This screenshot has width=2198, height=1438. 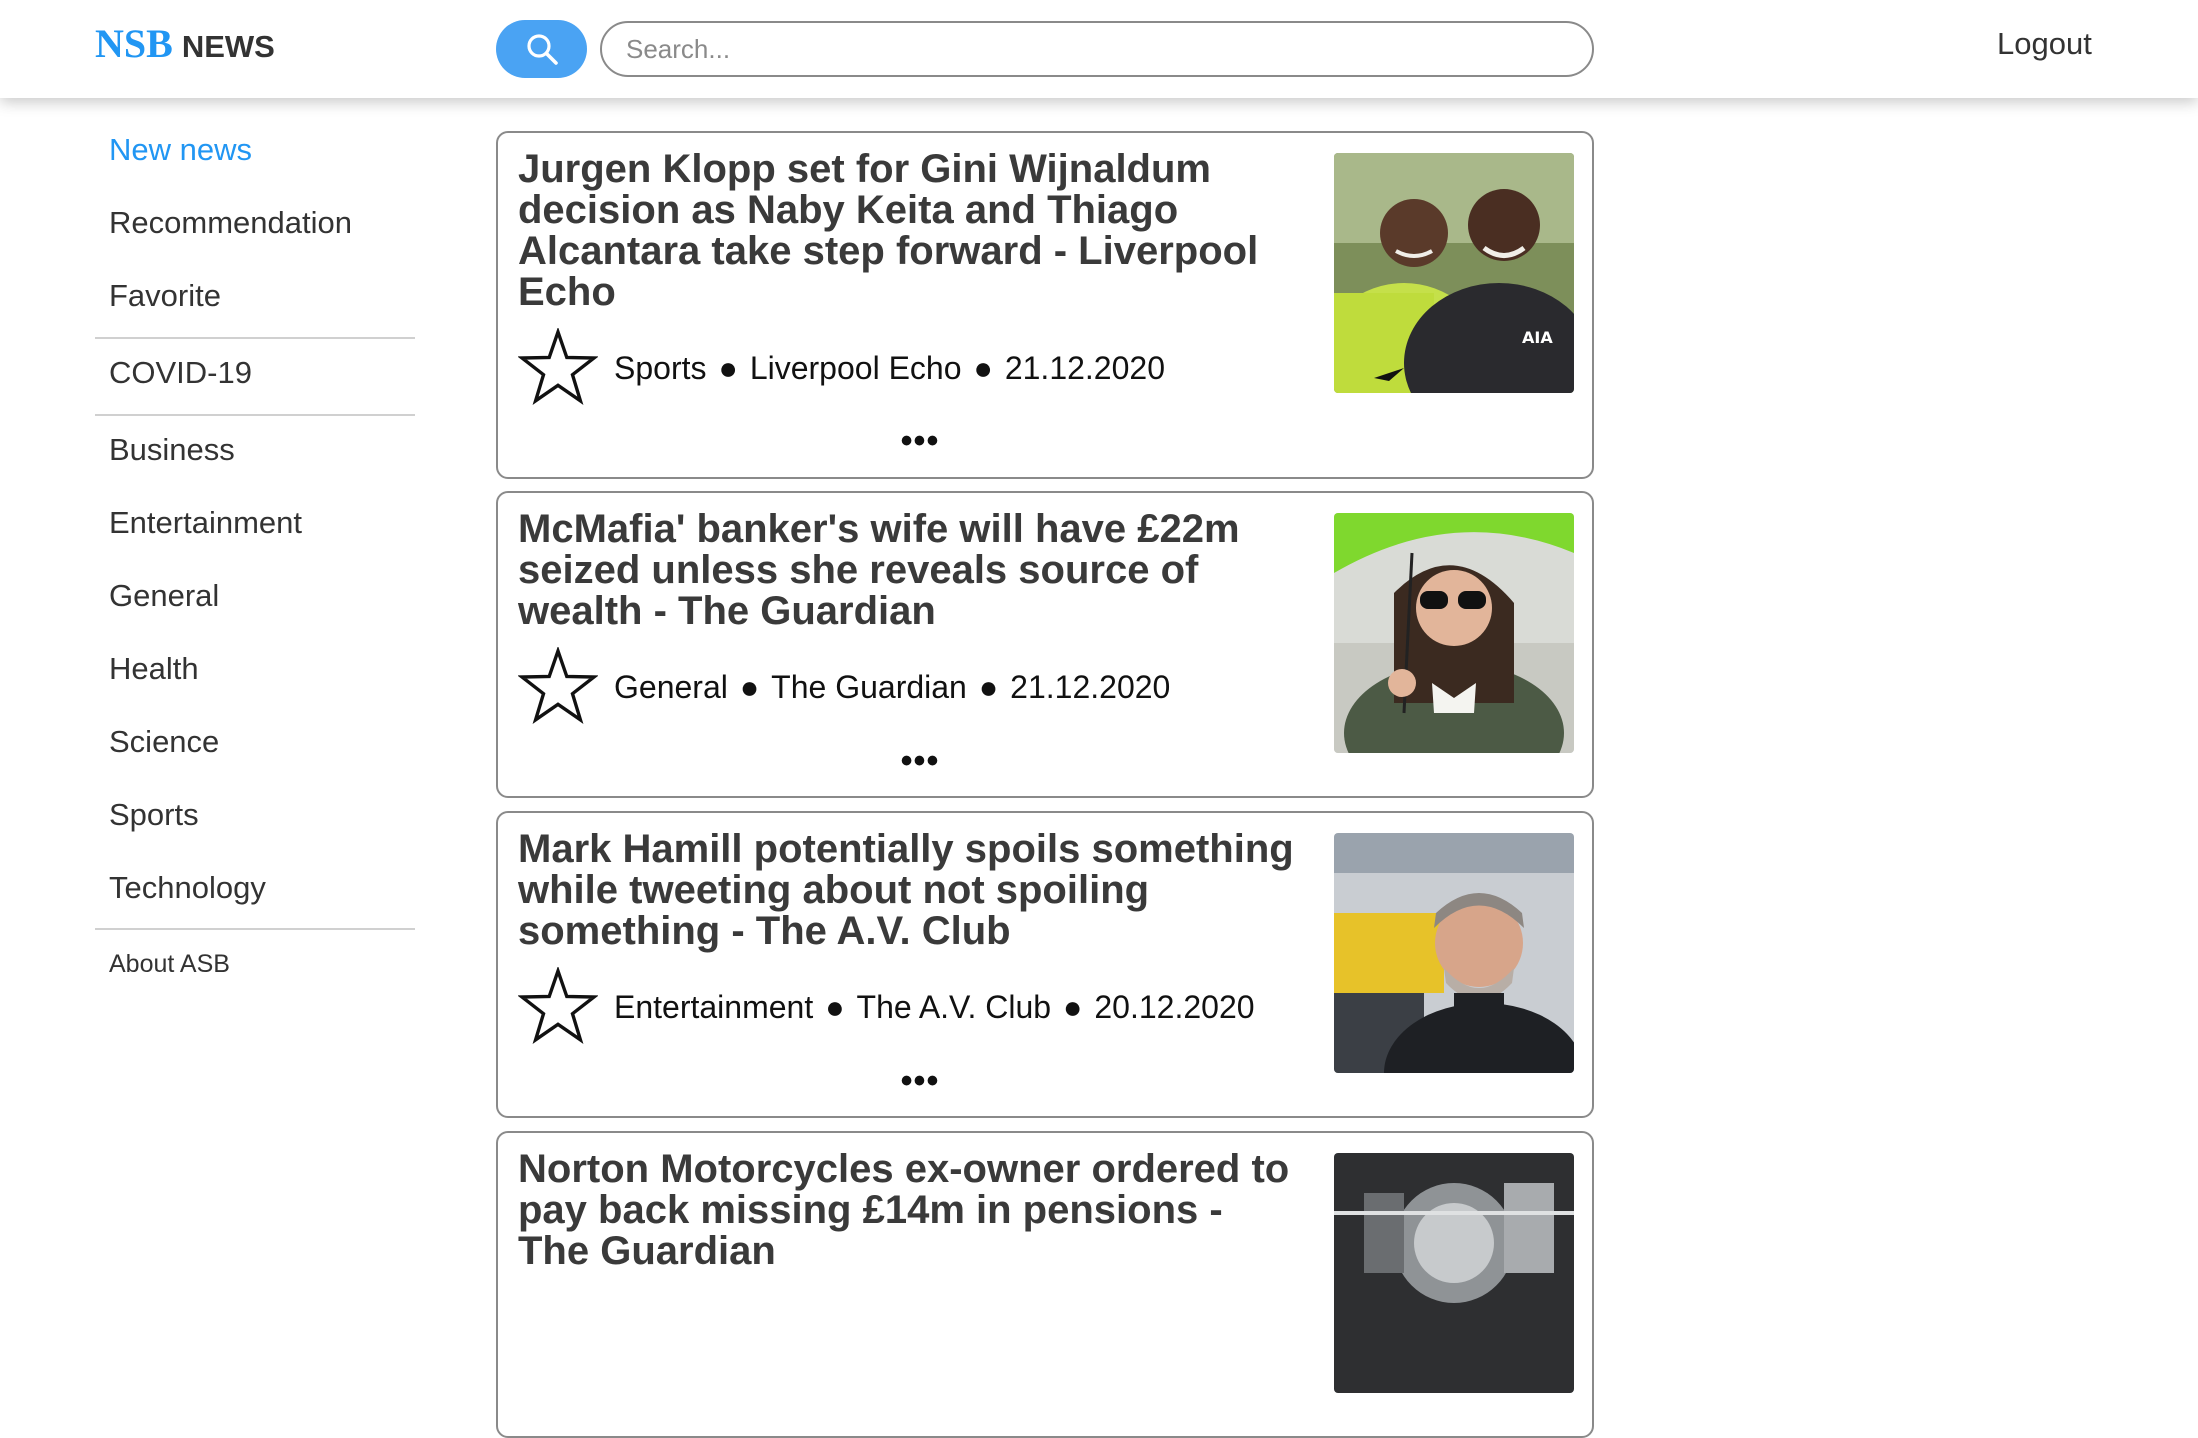 What do you see at coordinates (228, 46) in the screenshot?
I see `logo-news: NEWS` at bounding box center [228, 46].